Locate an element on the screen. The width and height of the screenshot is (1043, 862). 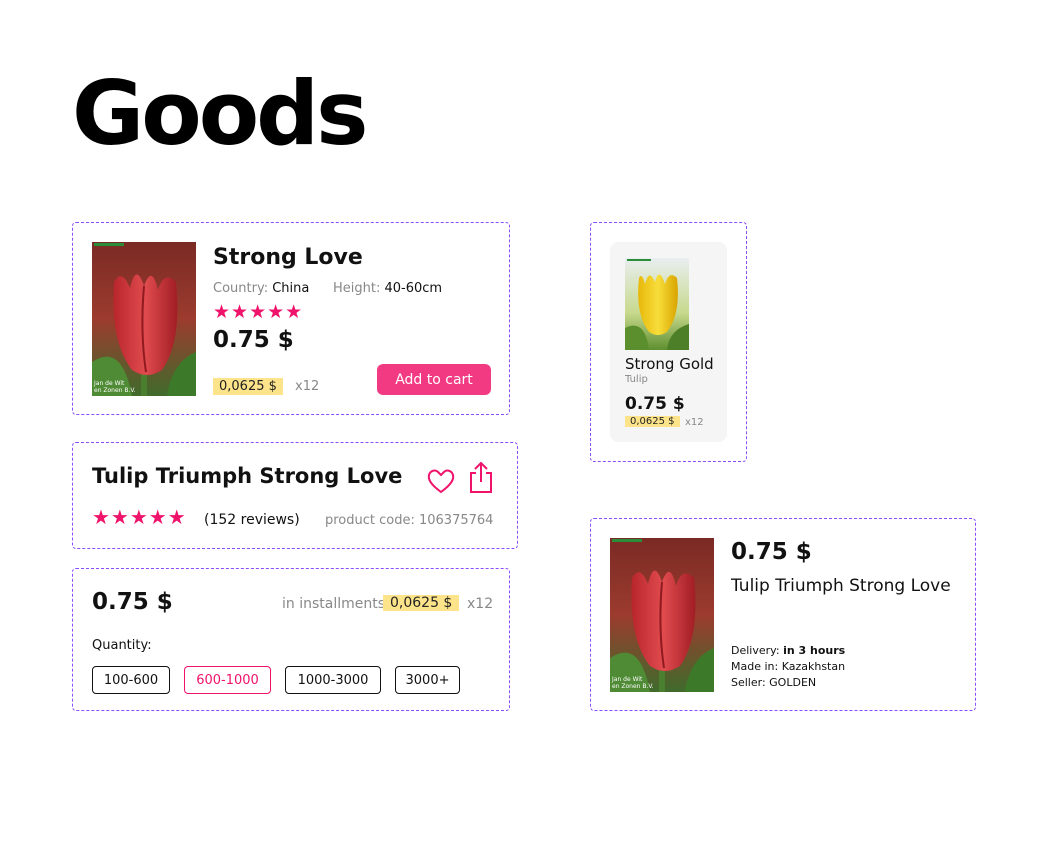
yellow-tulip-image is located at coordinates (657, 304).